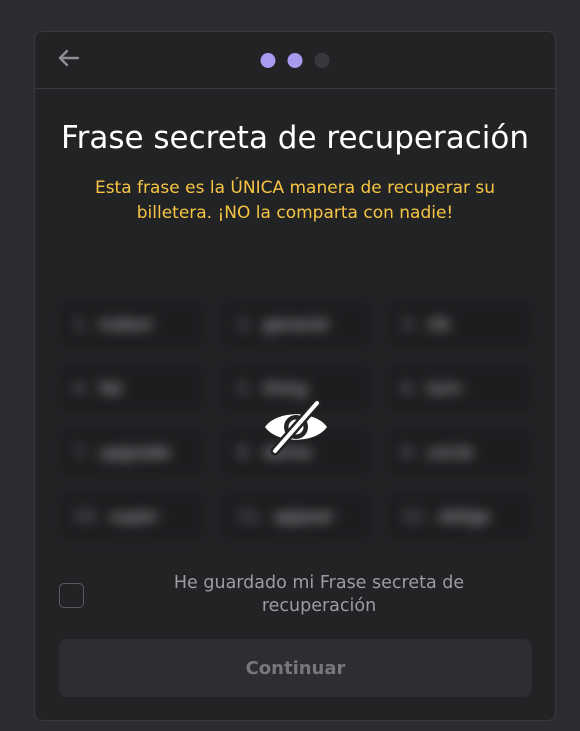  Describe the element at coordinates (245, 389) in the screenshot. I see `phrase-word-number: 5.` at that location.